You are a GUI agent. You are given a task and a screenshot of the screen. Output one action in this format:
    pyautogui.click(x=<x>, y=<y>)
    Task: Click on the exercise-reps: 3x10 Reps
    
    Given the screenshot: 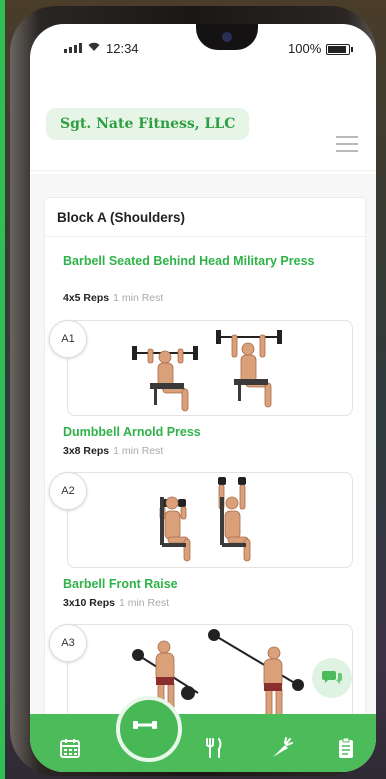 What is the action you would take?
    pyautogui.click(x=89, y=603)
    